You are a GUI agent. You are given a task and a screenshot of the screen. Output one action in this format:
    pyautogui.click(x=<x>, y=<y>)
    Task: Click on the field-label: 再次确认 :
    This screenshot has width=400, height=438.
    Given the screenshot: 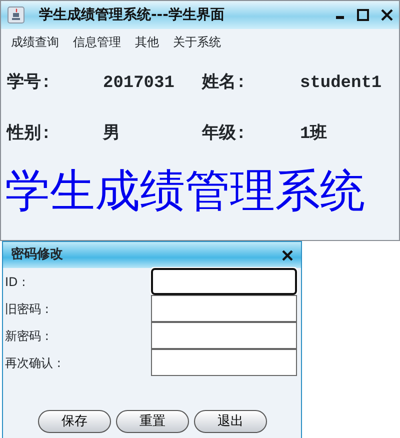 What is the action you would take?
    pyautogui.click(x=33, y=363)
    